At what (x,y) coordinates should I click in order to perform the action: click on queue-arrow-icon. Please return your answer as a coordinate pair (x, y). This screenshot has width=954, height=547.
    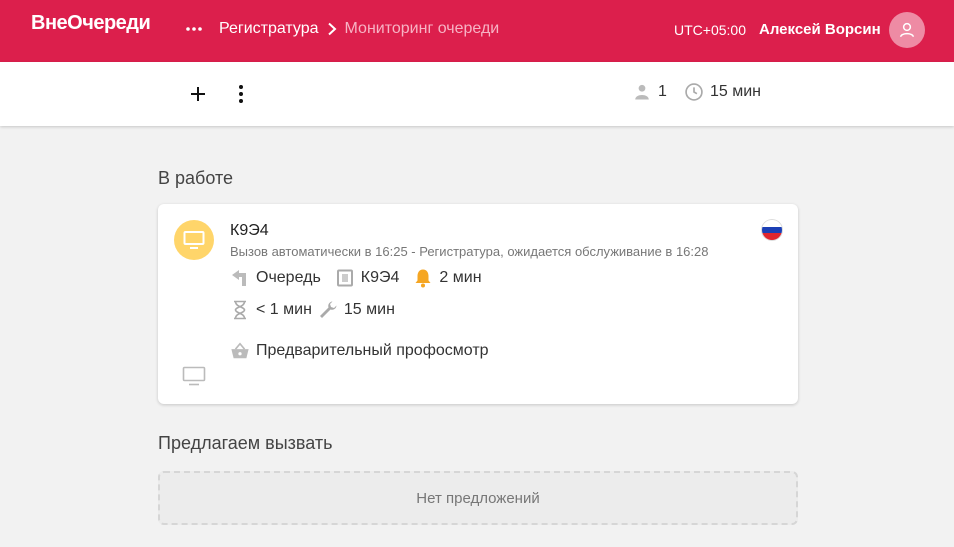
    Looking at the image, I should click on (240, 278).